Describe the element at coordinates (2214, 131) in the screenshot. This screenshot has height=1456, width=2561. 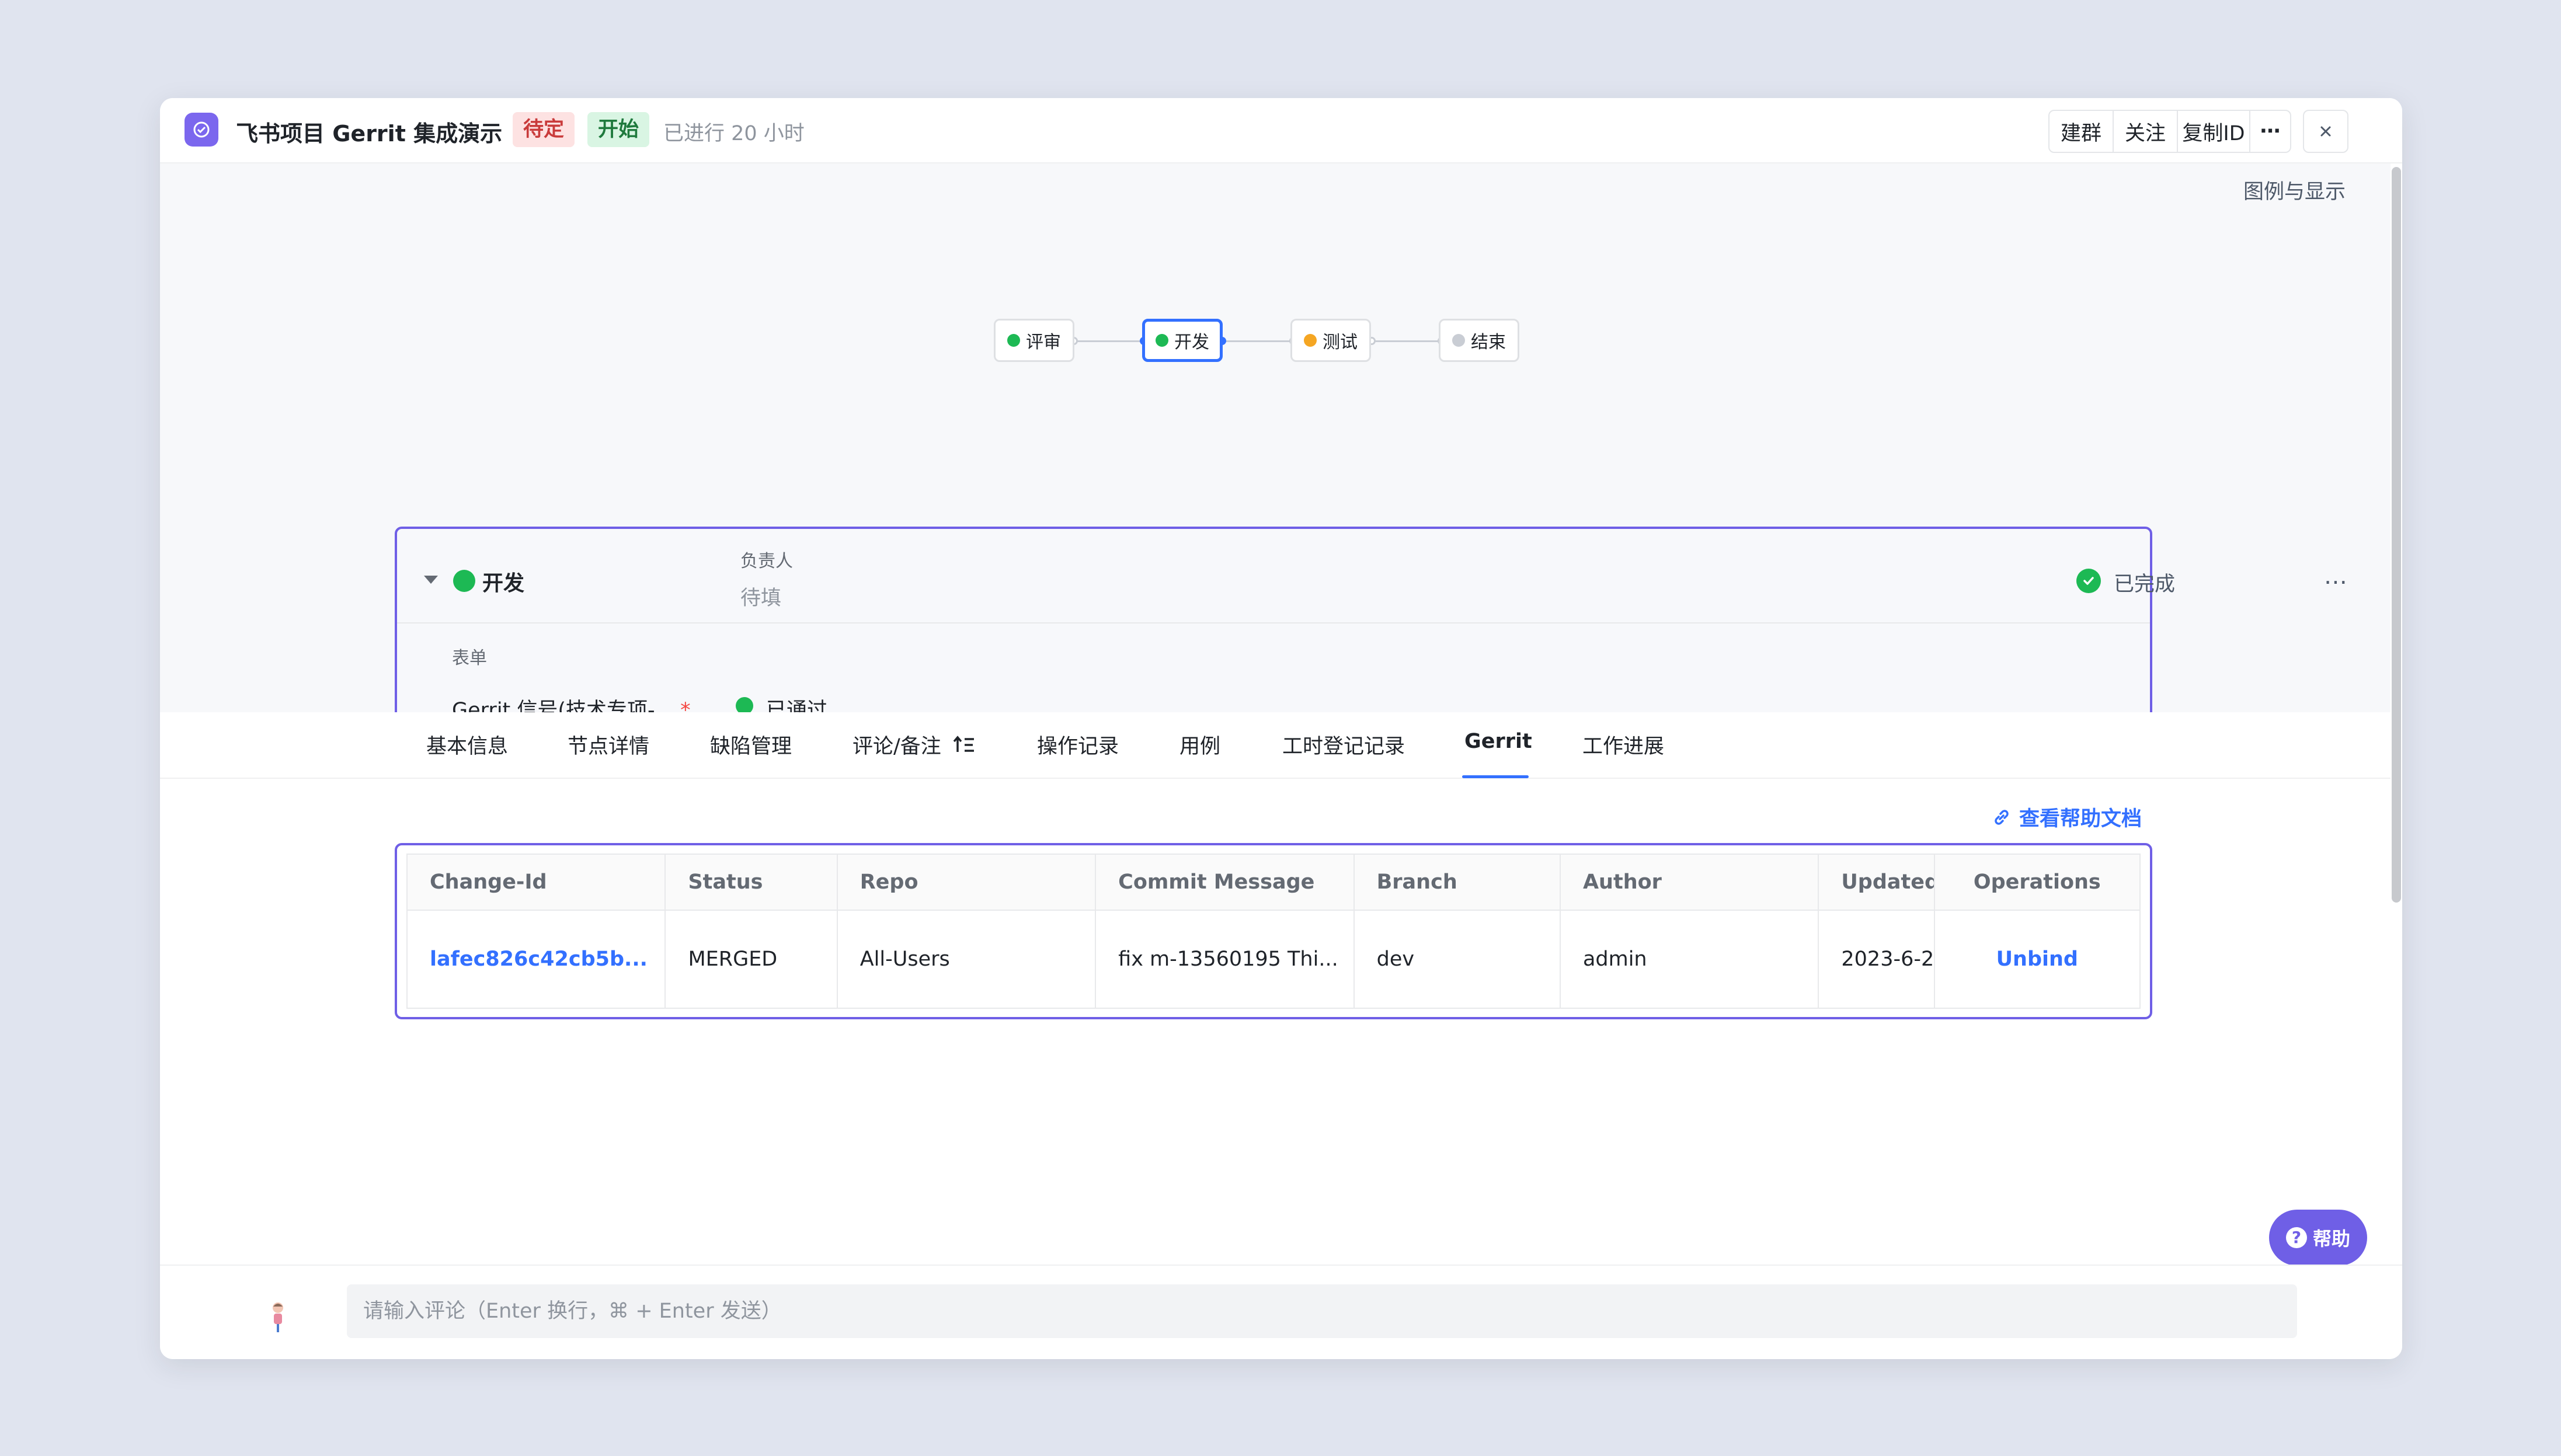
I see `copy-id-button: 复制ID` at that location.